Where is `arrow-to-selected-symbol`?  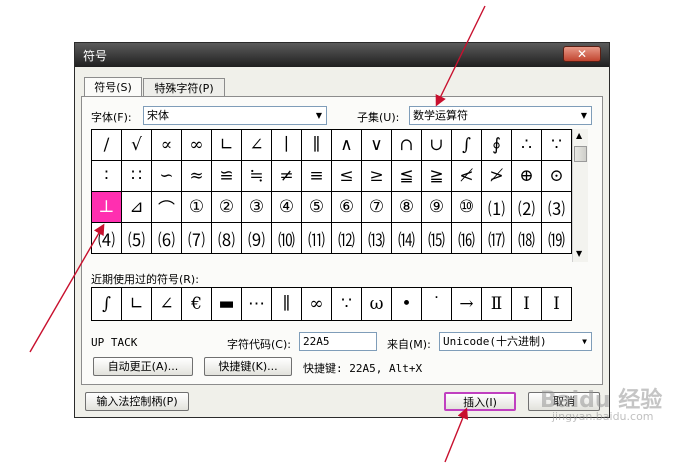
arrow-to-selected-symbol is located at coordinates (67, 288).